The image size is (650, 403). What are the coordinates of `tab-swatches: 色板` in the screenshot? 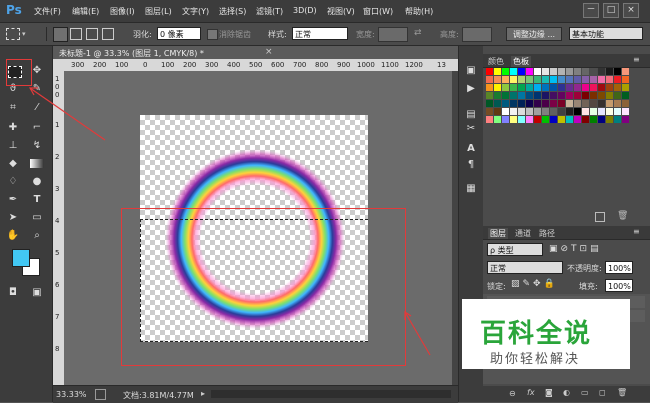 It's located at (521, 61).